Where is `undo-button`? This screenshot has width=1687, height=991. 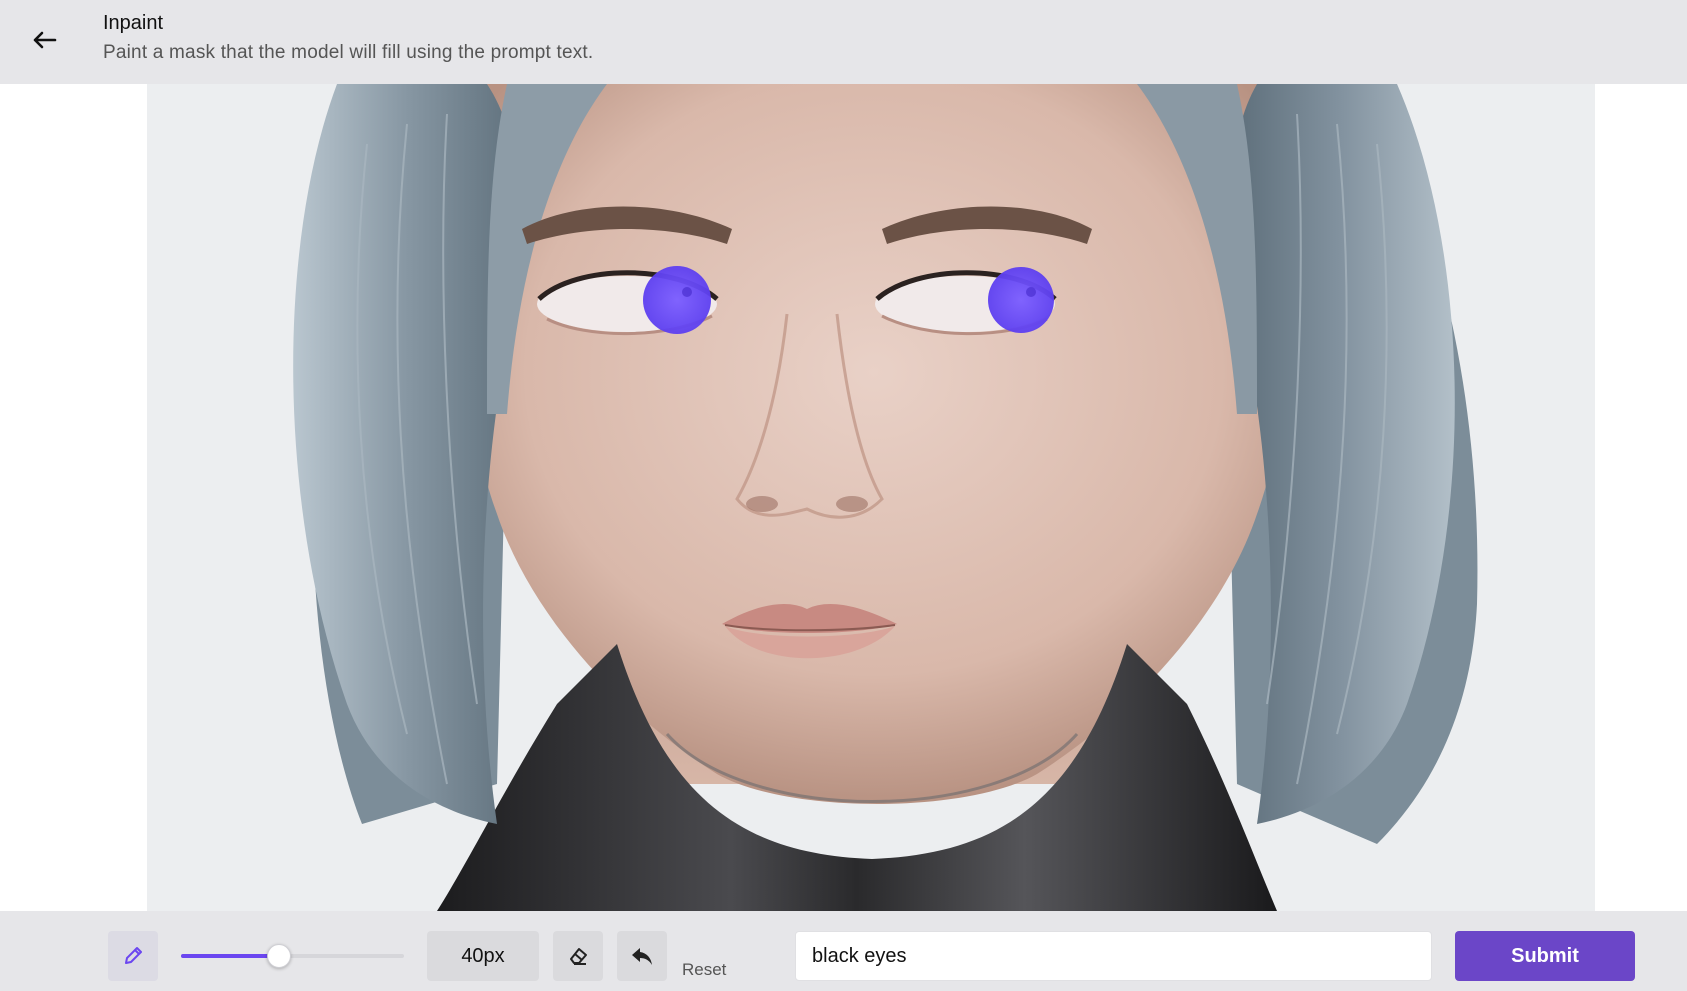
undo-button is located at coordinates (642, 956).